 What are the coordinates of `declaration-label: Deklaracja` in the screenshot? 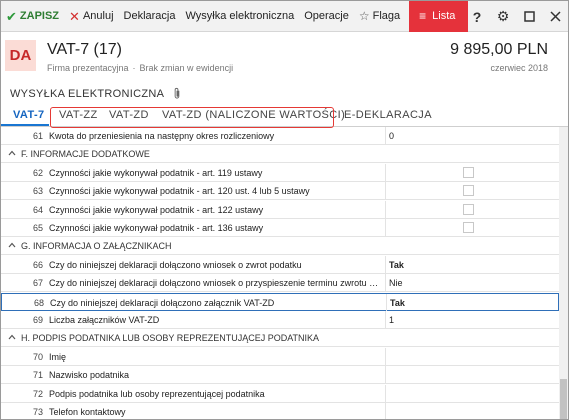 It's located at (149, 16).